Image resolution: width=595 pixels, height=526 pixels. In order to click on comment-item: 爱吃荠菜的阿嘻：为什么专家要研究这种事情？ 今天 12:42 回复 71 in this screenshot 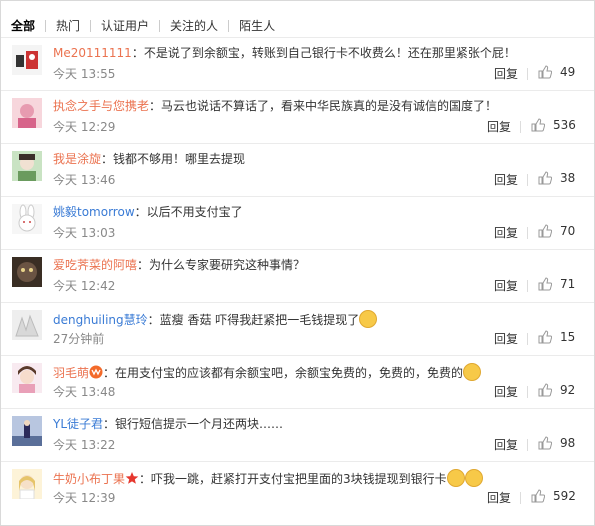, I will do `click(297, 275)`.